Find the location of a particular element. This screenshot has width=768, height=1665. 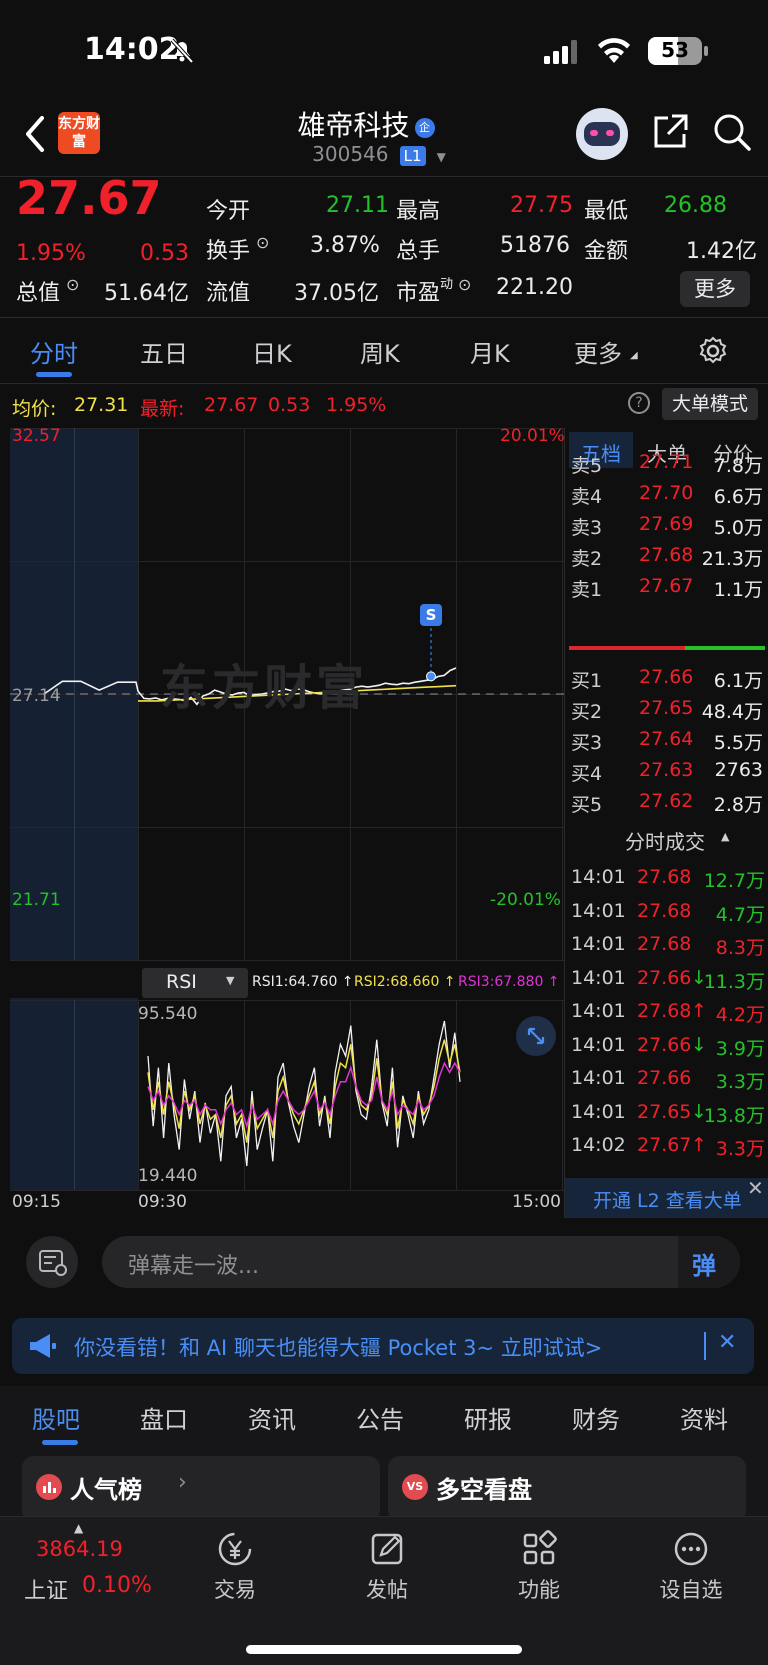

popularity-card: 人气榜 › is located at coordinates (201, 1489).